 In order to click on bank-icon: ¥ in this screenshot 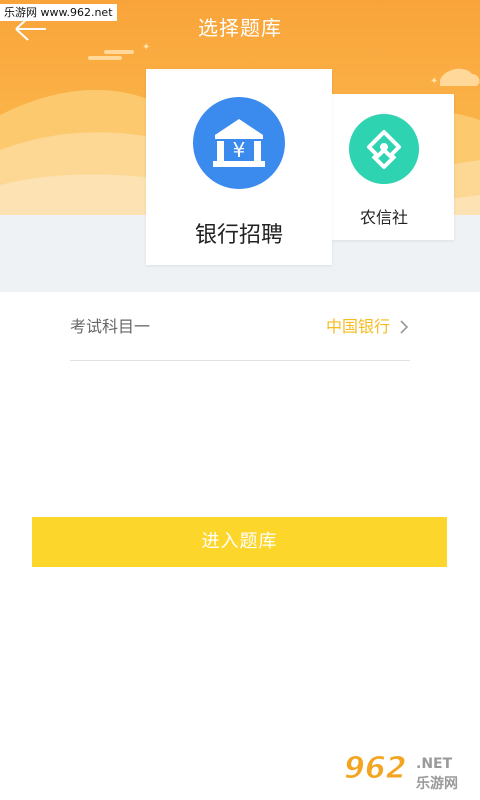, I will do `click(239, 143)`.